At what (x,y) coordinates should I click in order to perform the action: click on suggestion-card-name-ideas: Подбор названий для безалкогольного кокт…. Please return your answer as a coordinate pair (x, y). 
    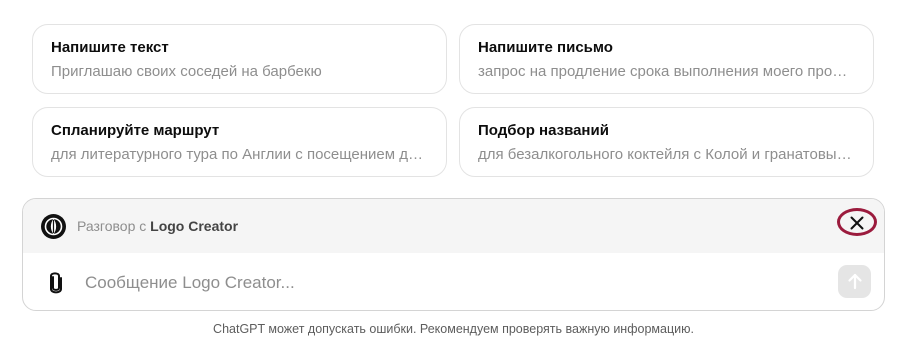
    Looking at the image, I should click on (666, 142).